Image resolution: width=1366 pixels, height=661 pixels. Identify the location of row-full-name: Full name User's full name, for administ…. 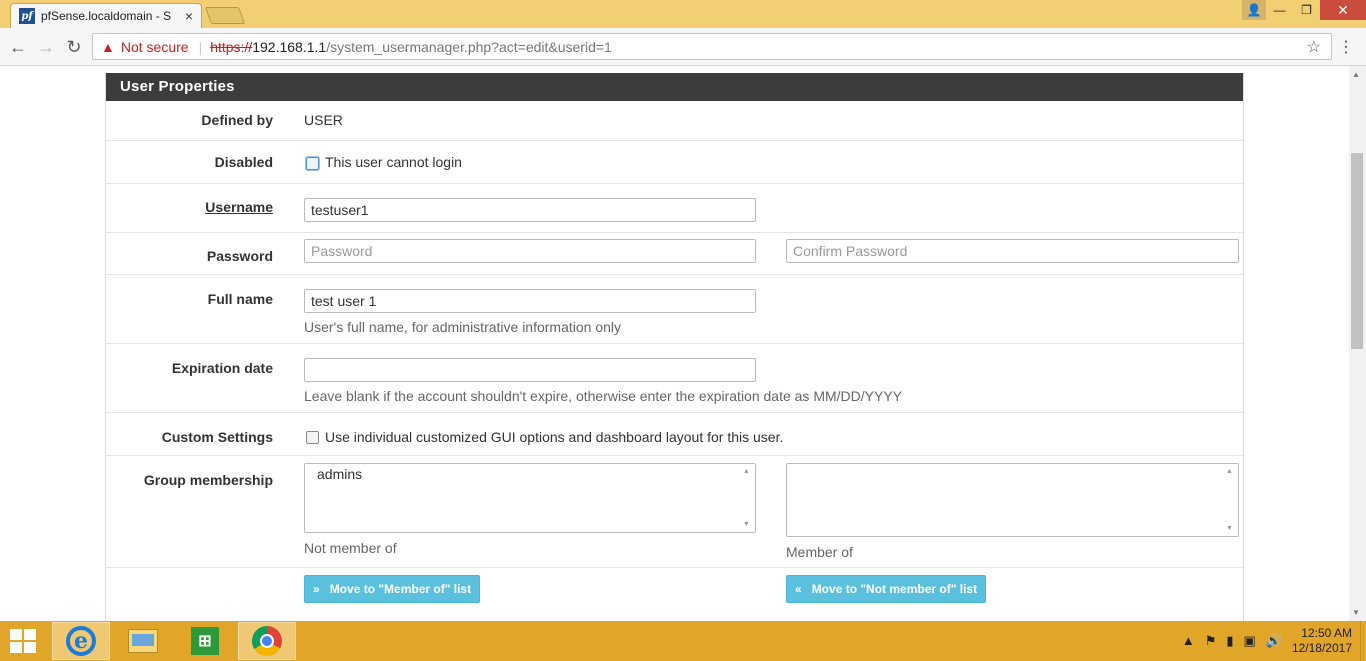
(674, 309).